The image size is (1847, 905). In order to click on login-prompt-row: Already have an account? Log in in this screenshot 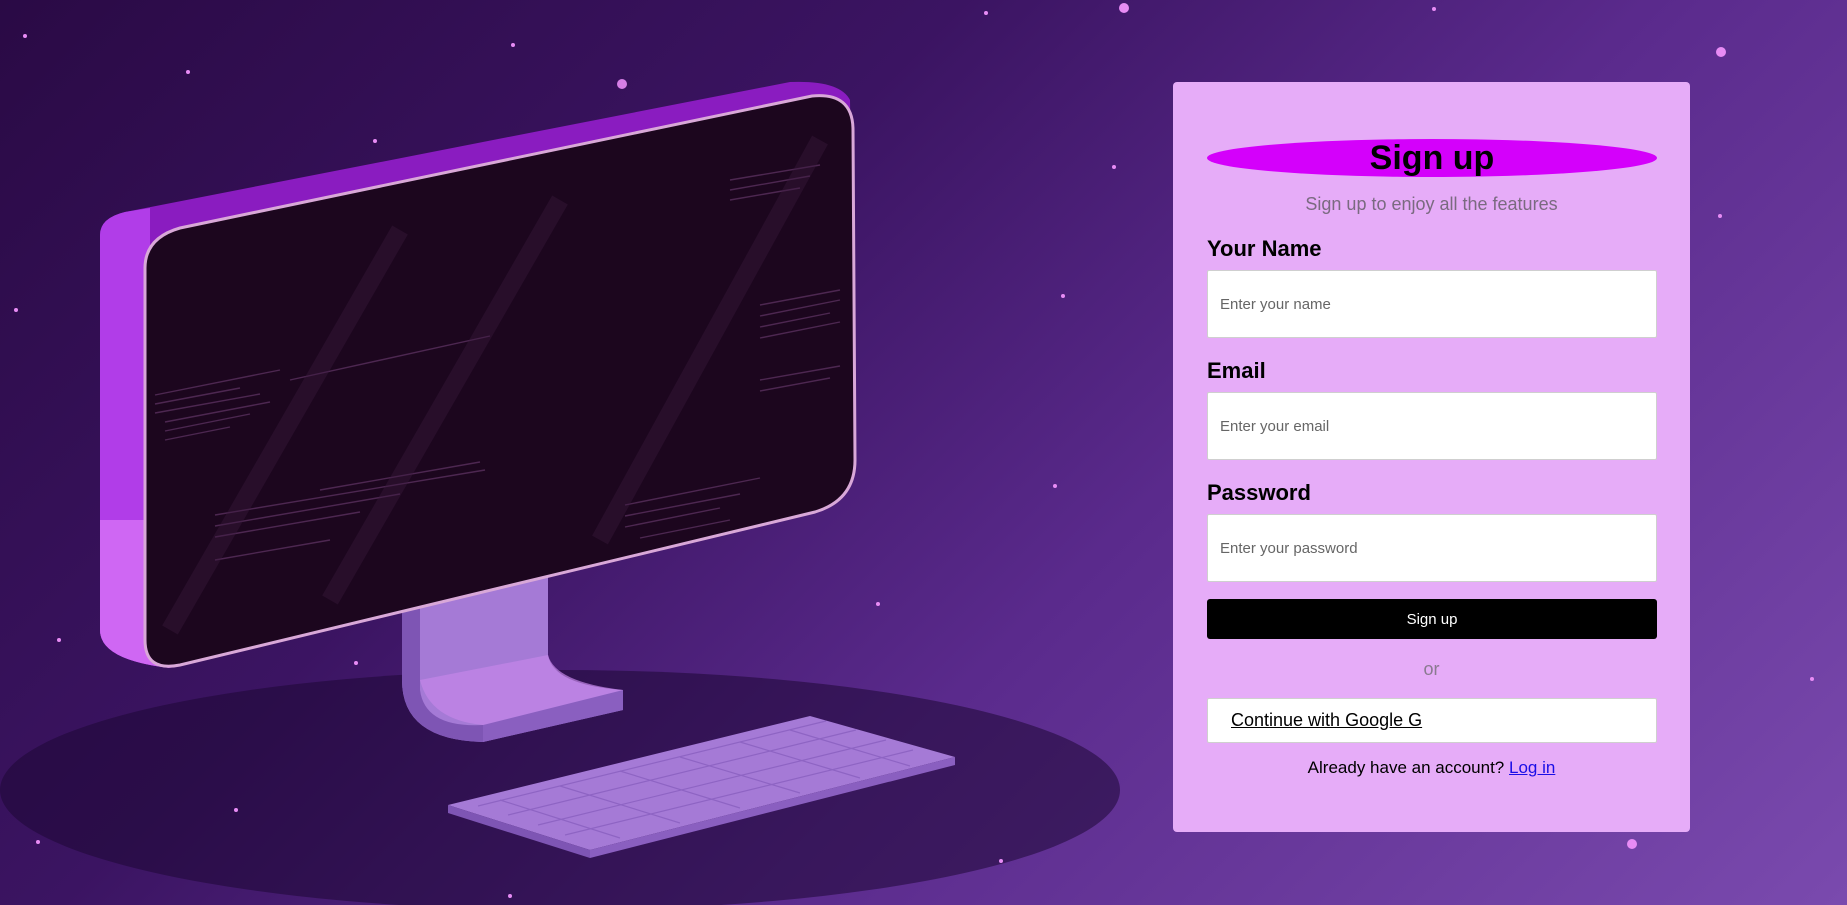, I will do `click(1431, 768)`.